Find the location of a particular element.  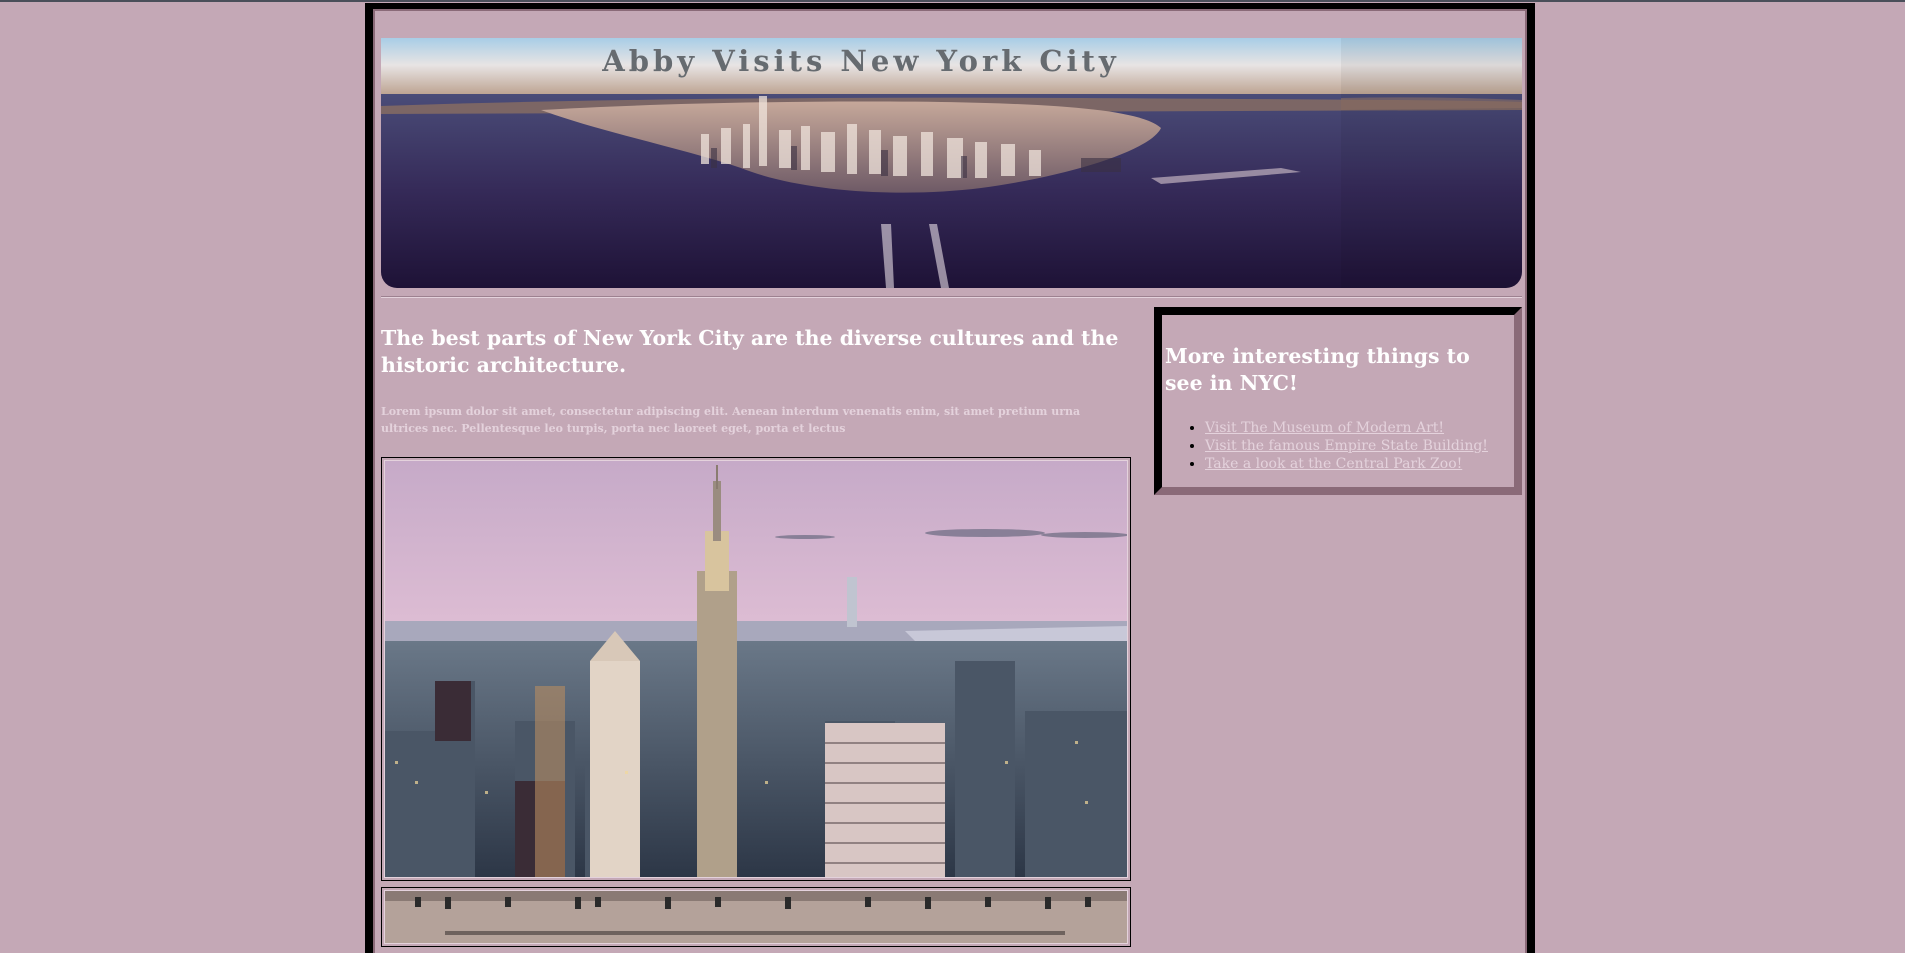

header-divider is located at coordinates (951, 297).